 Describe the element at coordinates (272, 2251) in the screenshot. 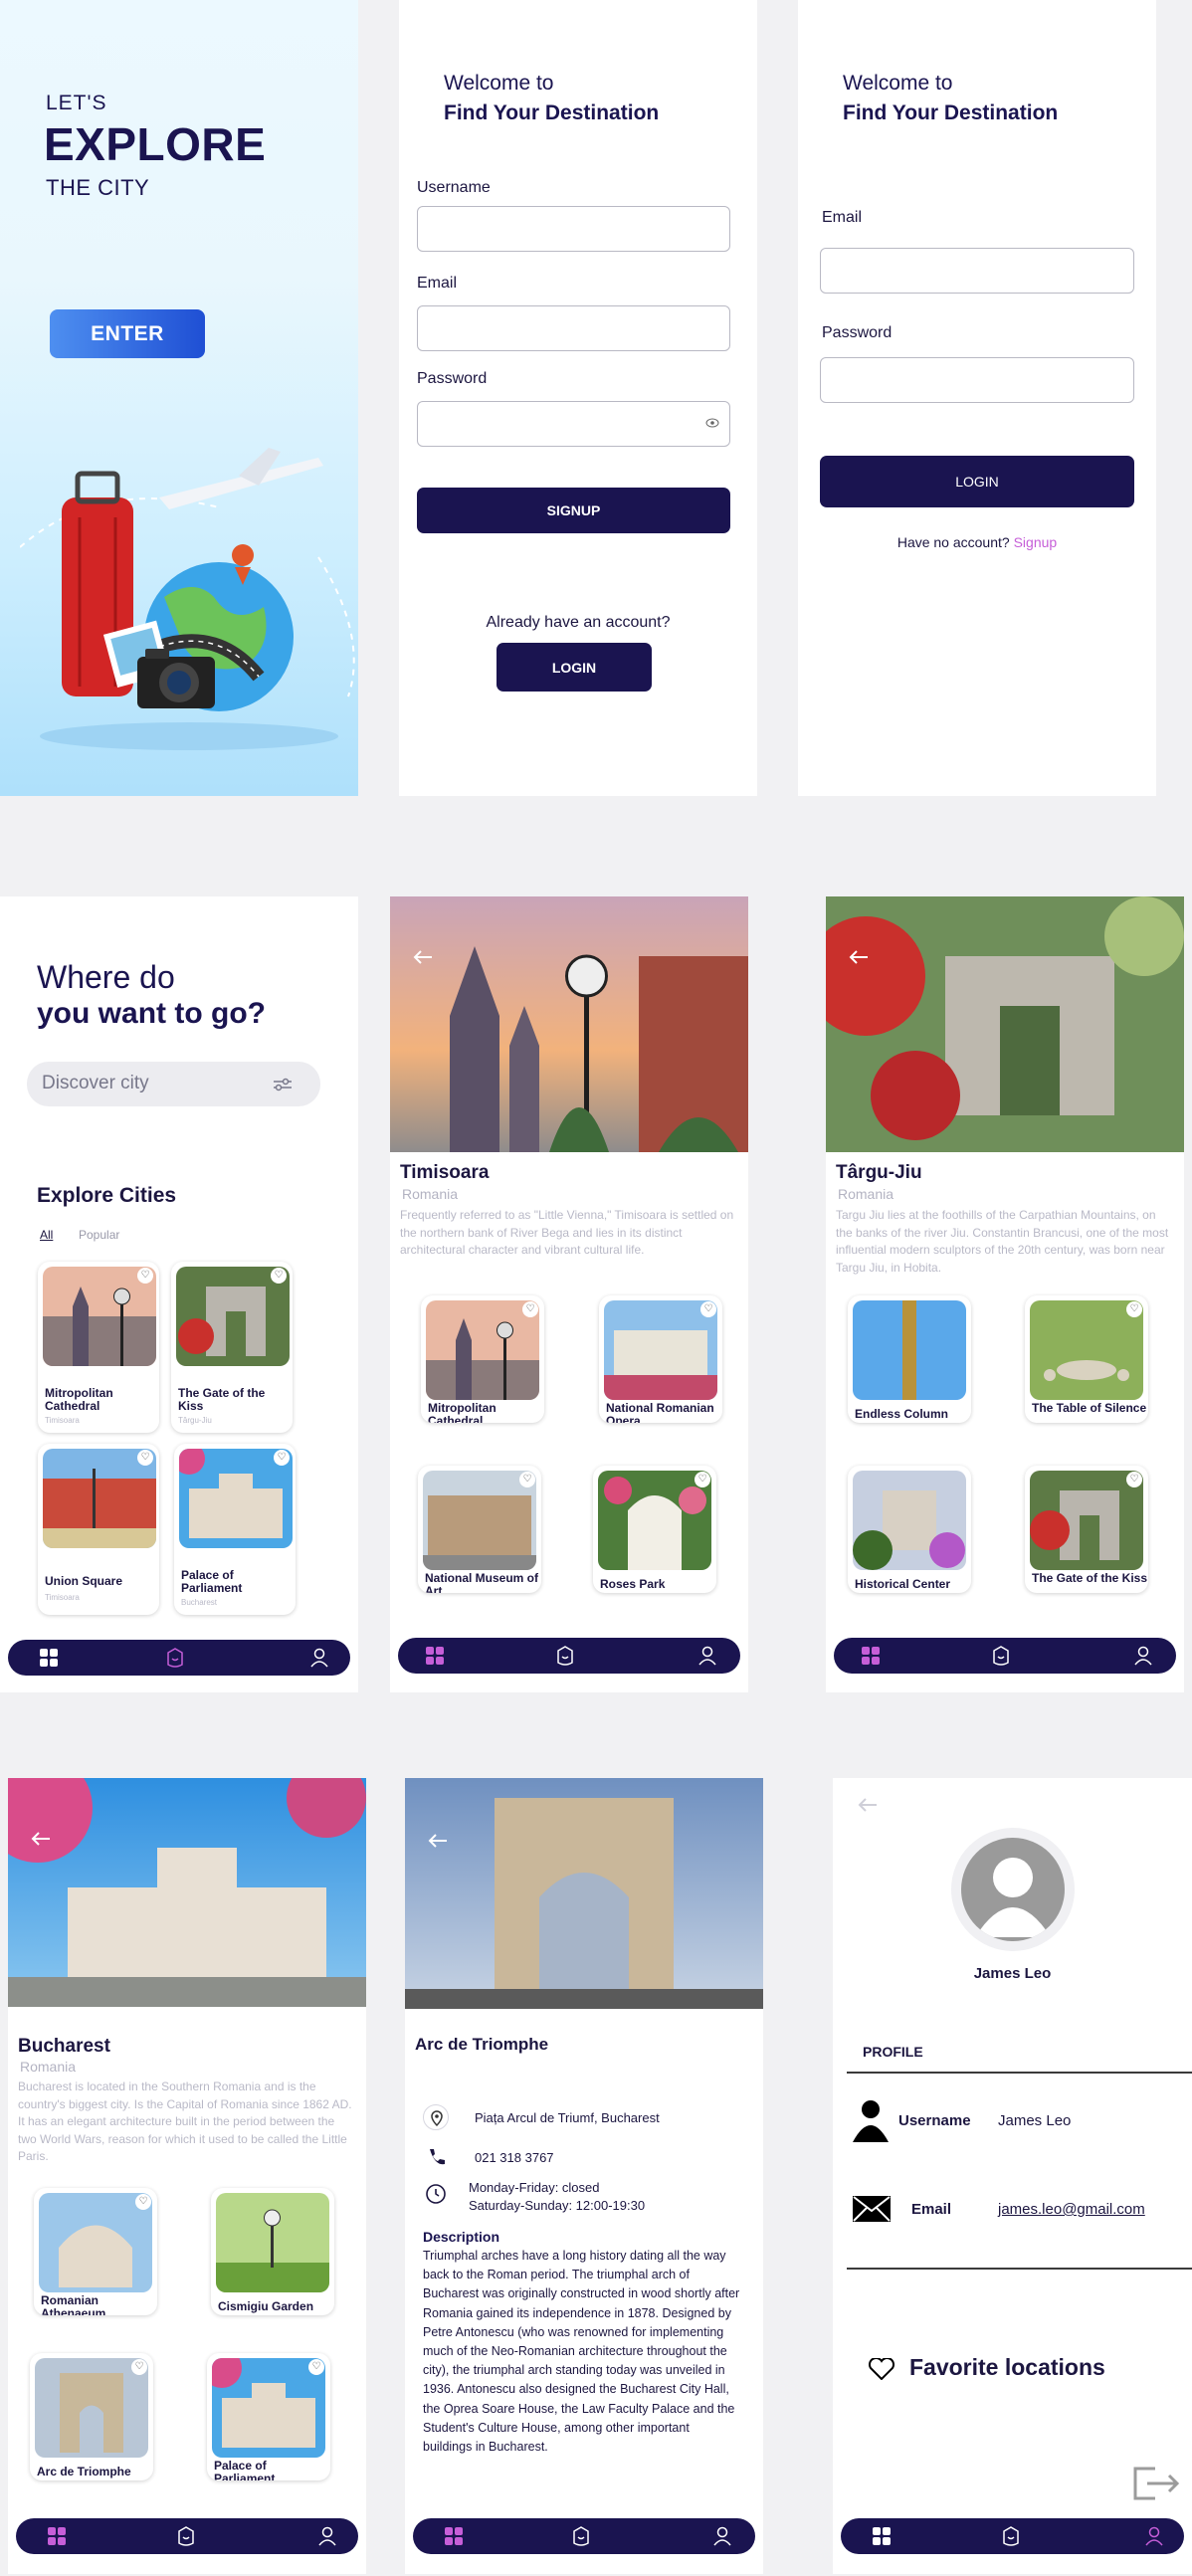

I see `place-card: Cismigiu Garden` at that location.